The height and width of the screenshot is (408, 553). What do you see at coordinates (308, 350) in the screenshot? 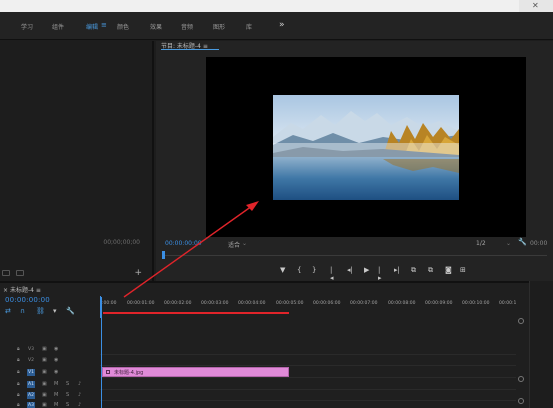
I see `track-row-v3` at bounding box center [308, 350].